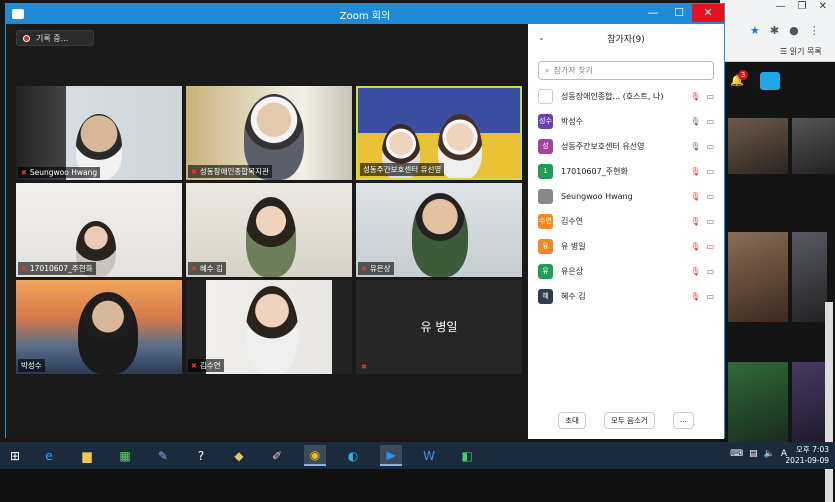  I want to click on participant-name: 유 병일, so click(573, 246).